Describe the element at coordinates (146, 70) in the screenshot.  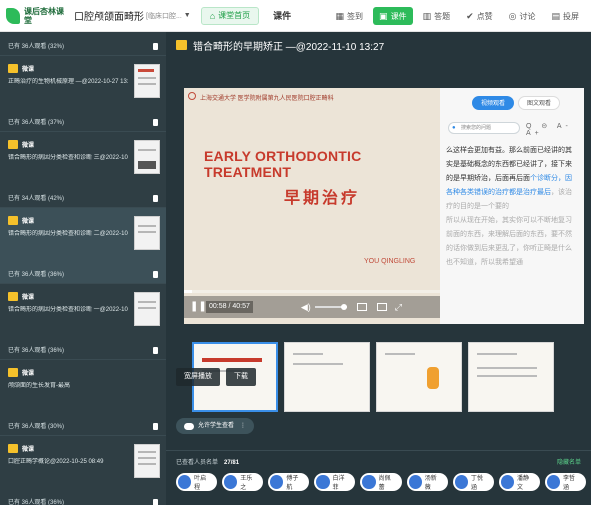
I see `thumb-accent` at that location.